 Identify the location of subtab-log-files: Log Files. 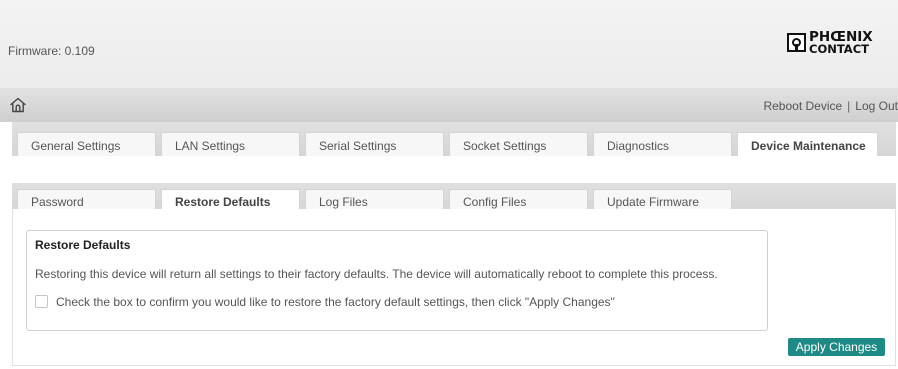
(374, 199).